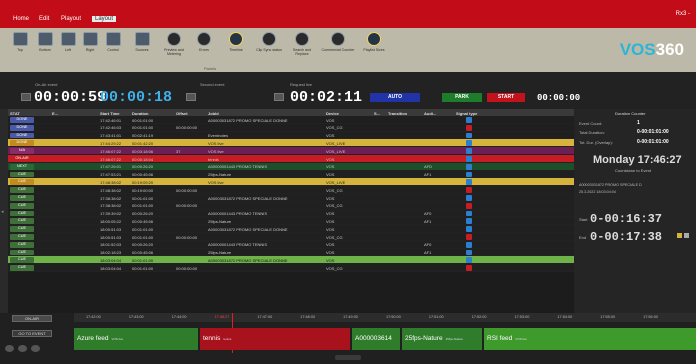  I want to click on column-header: Device, so click(332, 113).